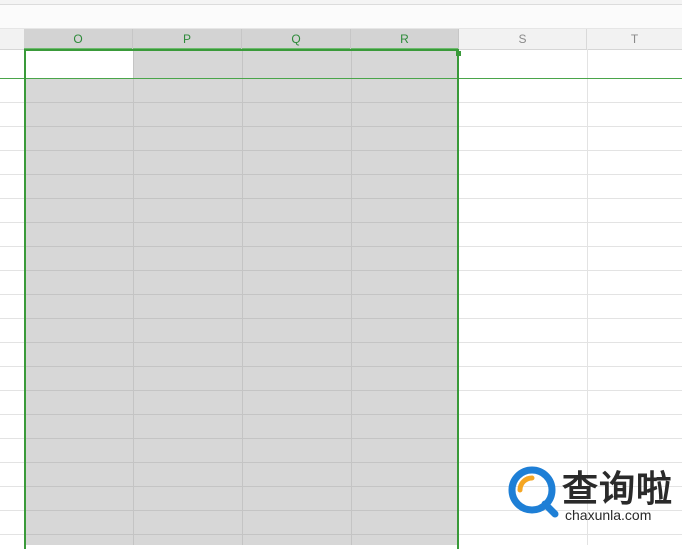  Describe the element at coordinates (458, 53) in the screenshot. I see `fill-handle` at that location.